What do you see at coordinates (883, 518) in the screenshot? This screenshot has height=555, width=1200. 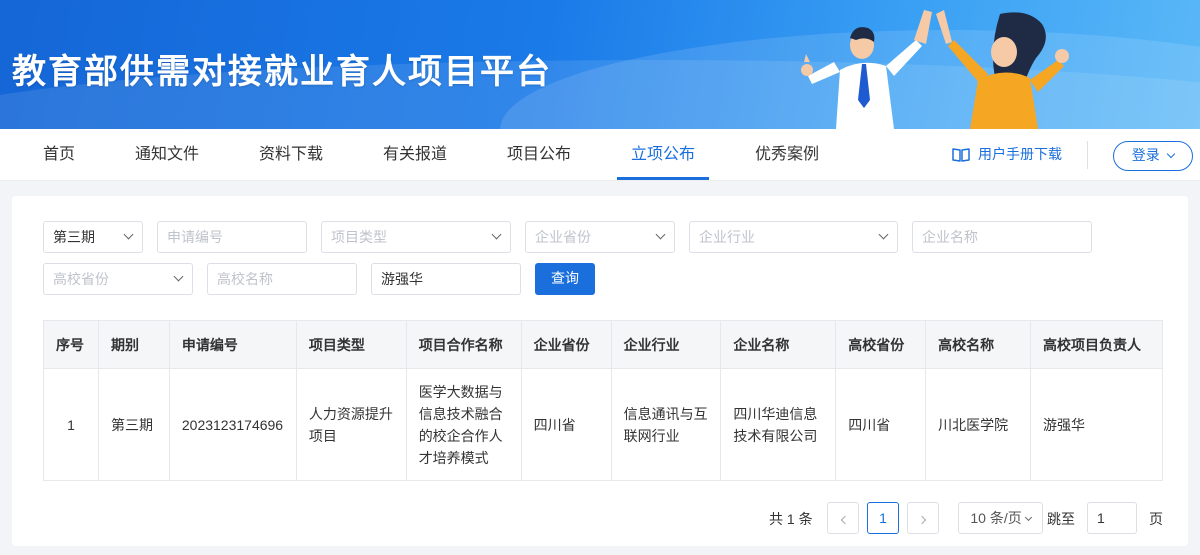 I see `page-number-current: 1` at bounding box center [883, 518].